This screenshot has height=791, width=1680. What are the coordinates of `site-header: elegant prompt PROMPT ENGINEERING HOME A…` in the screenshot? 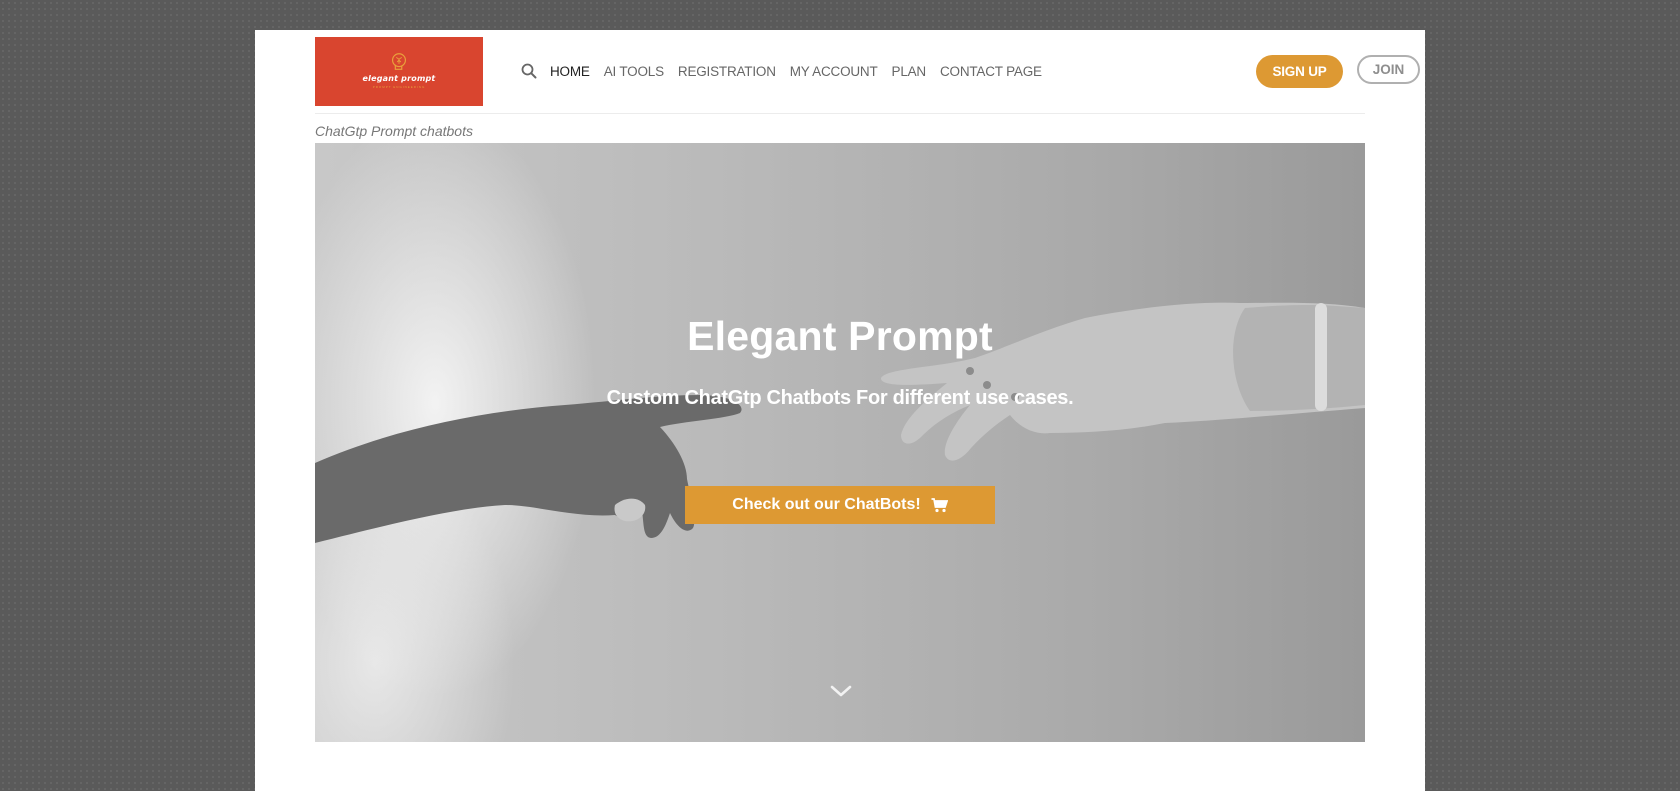 It's located at (867, 72).